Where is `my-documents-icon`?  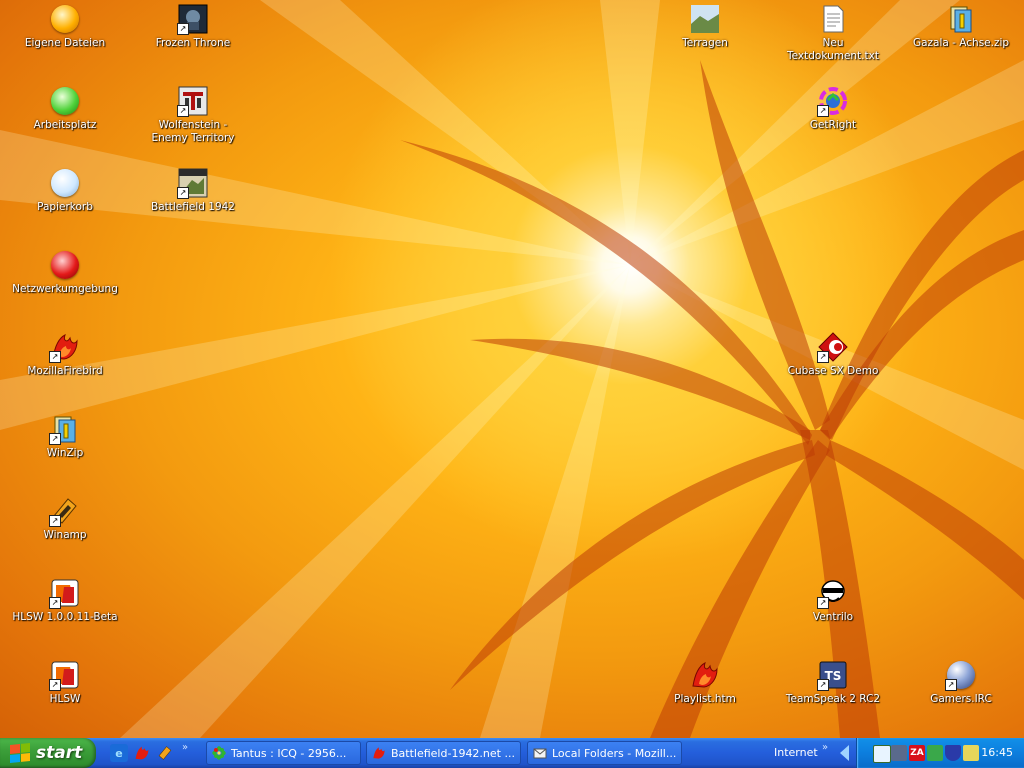
my-documents-icon is located at coordinates (65, 19).